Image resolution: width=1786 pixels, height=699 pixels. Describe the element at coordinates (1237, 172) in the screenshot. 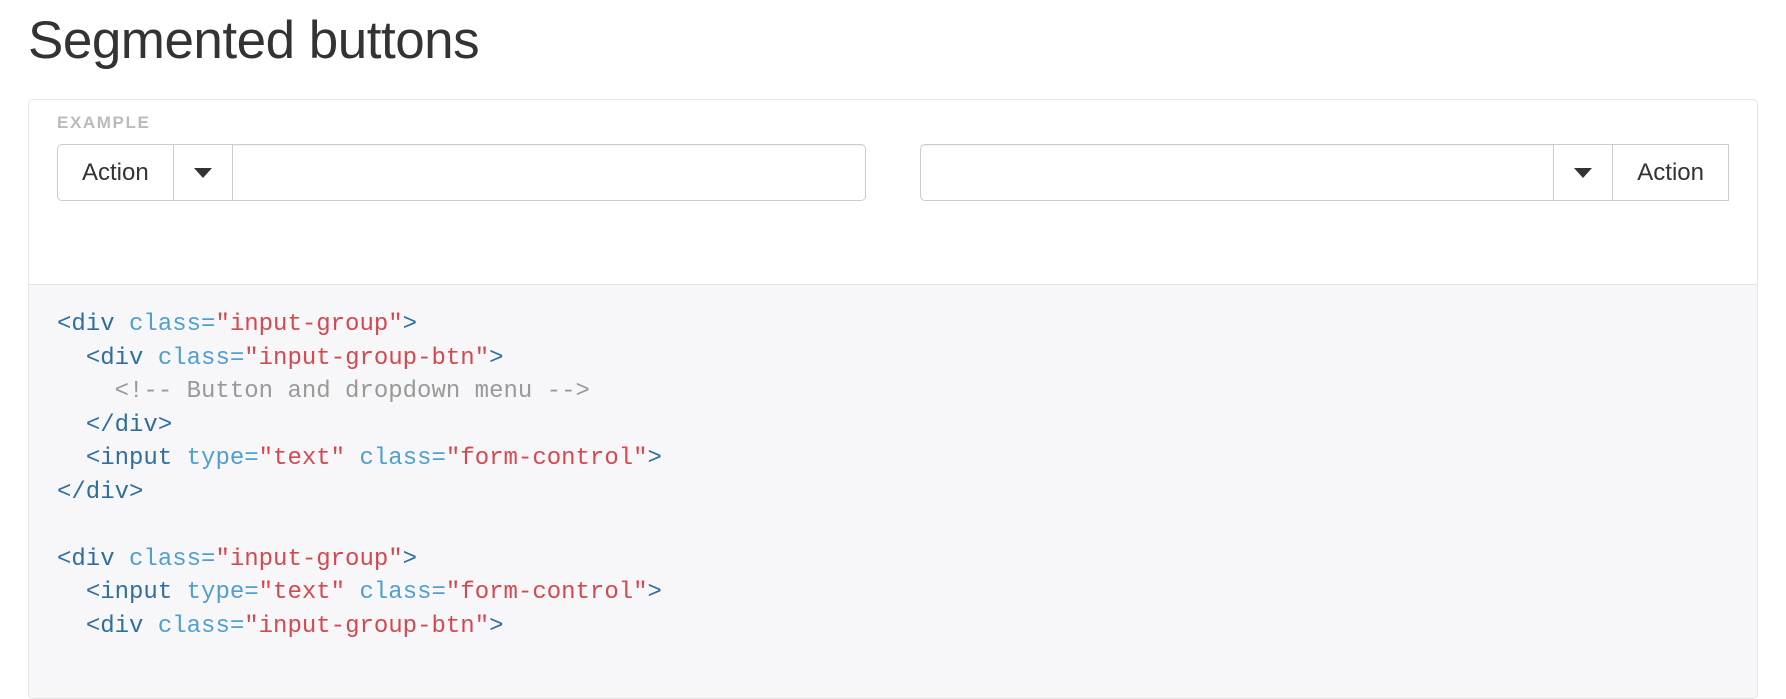

I see `right-text-input` at that location.